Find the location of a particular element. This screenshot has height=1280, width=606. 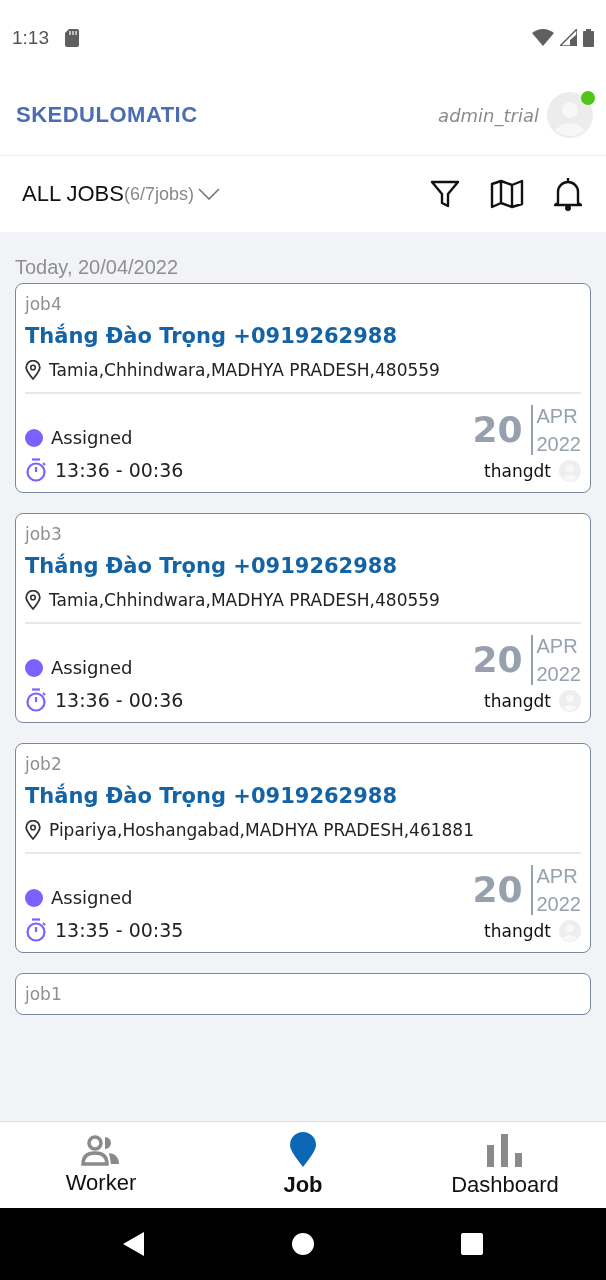

status-time: 1:13 is located at coordinates (30, 37).